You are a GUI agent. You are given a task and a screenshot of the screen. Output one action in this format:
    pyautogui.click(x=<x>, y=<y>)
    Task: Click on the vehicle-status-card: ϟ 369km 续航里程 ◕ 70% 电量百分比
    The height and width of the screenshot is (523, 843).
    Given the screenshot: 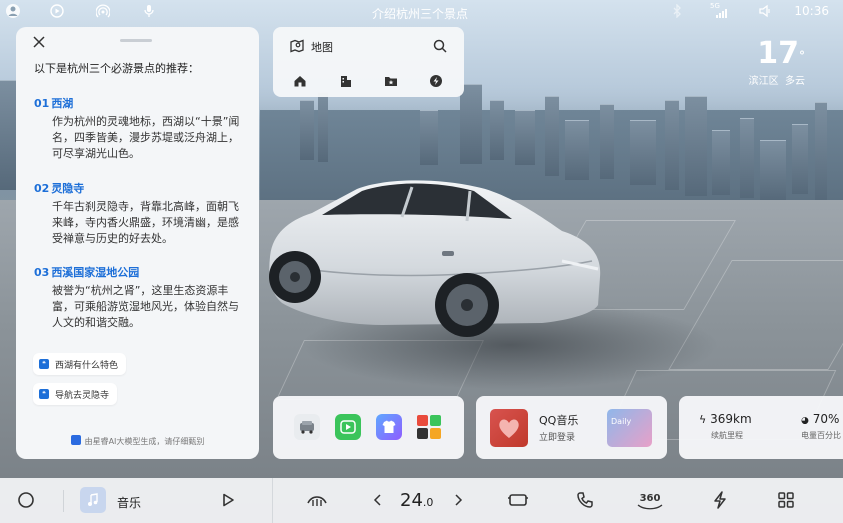 What is the action you would take?
    pyautogui.click(x=761, y=427)
    